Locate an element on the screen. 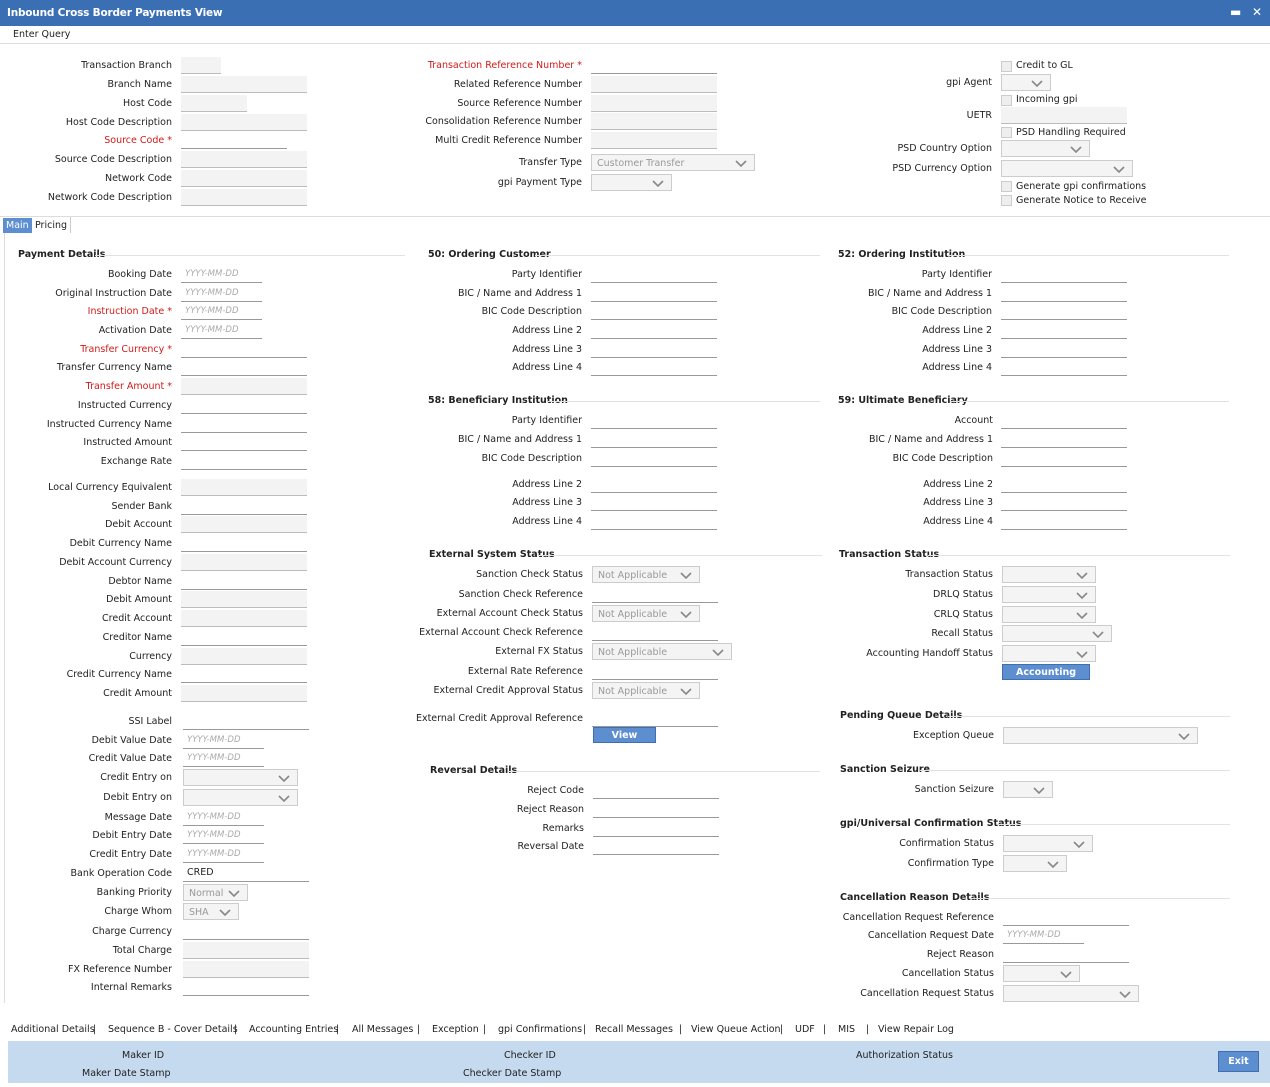 The width and height of the screenshot is (1270, 1087). enter-query-button: Enter Query is located at coordinates (41, 34).